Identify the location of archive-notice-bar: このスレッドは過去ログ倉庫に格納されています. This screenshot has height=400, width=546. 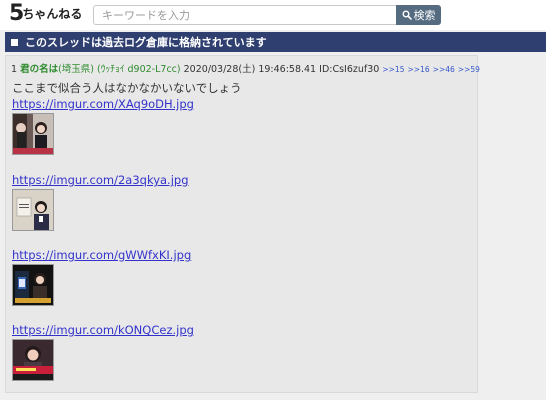
(275, 42).